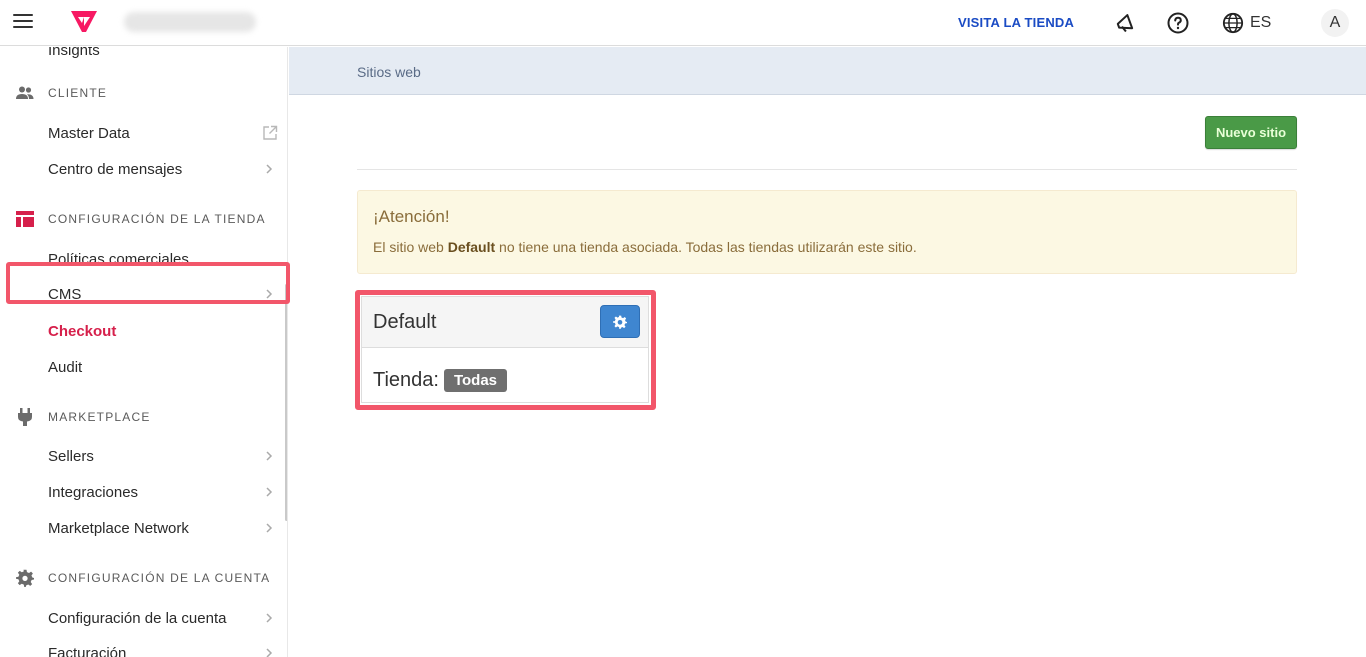  I want to click on sidebar-section-cliente: CLIENTE, so click(61, 93).